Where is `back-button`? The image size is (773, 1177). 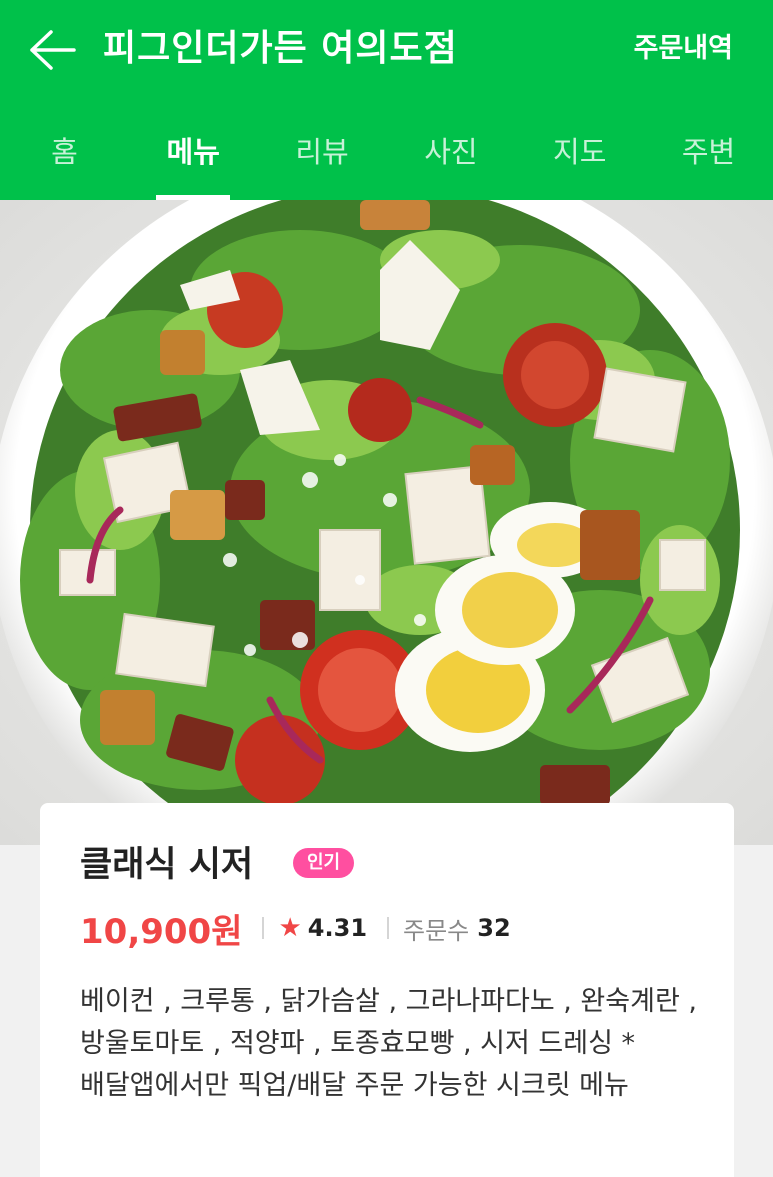
back-button is located at coordinates (52, 50).